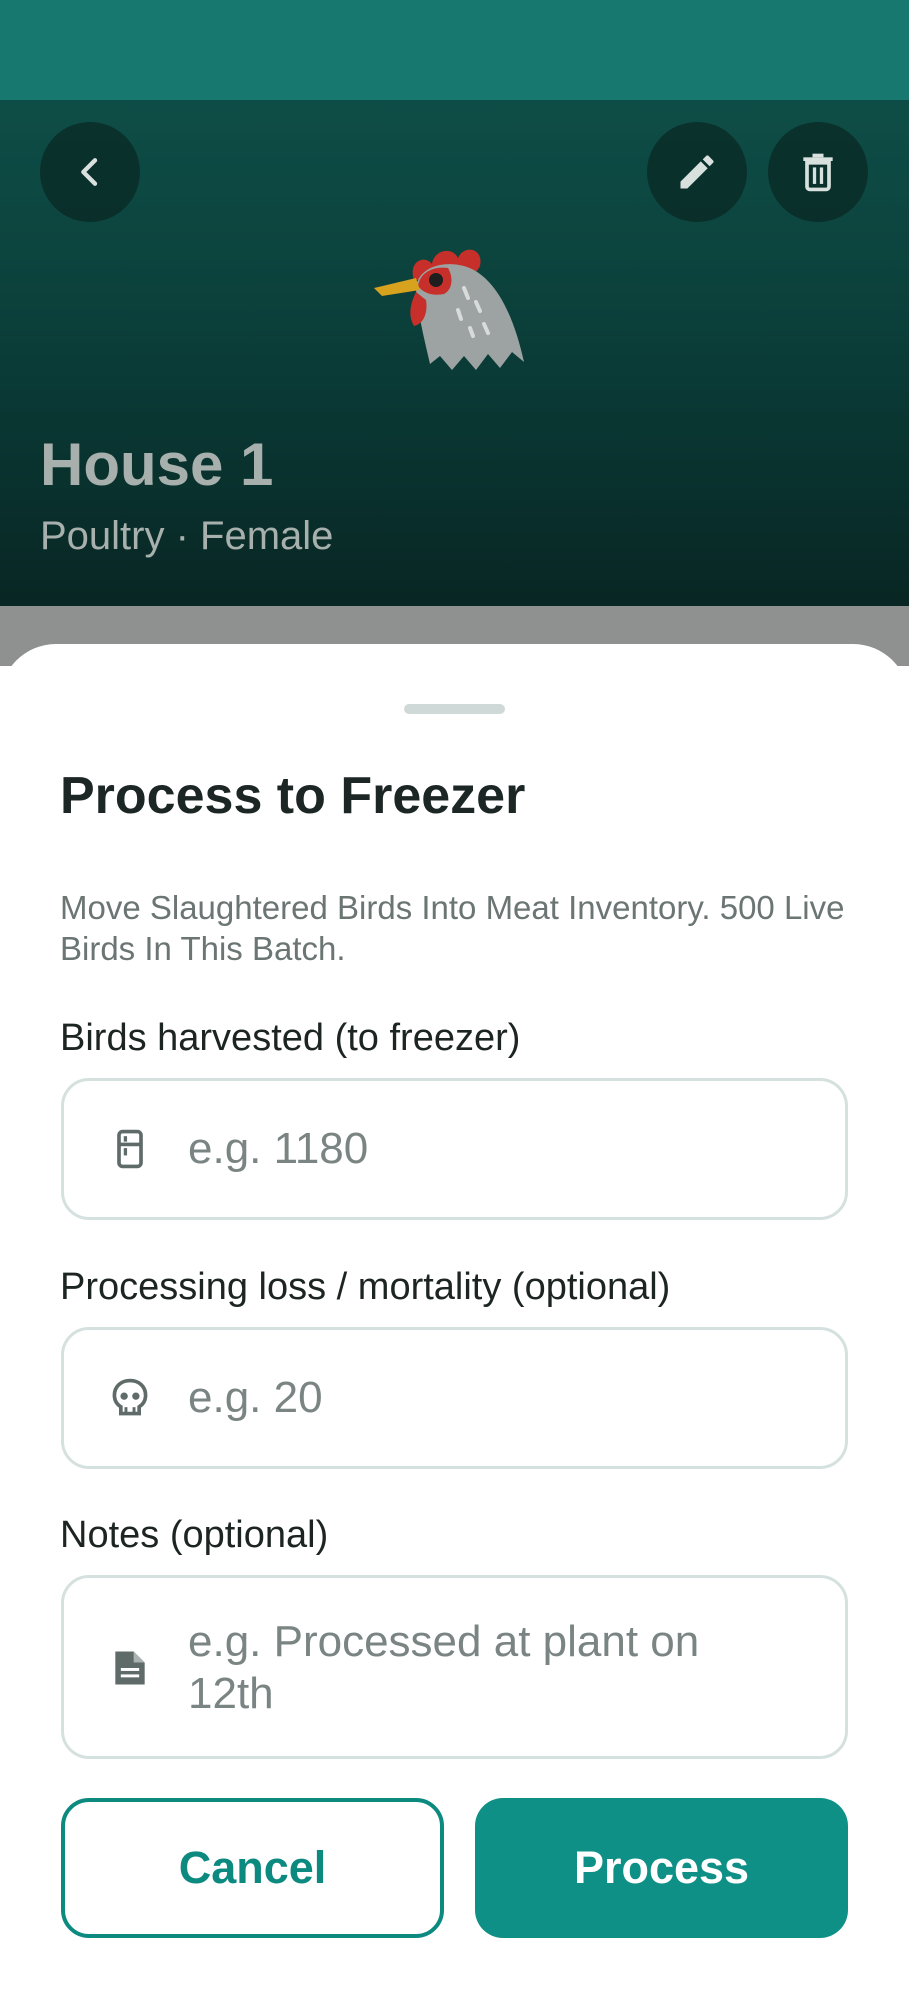 The image size is (909, 2000). Describe the element at coordinates (454, 1398) in the screenshot. I see `processing-loss-input: e.g. 20` at that location.